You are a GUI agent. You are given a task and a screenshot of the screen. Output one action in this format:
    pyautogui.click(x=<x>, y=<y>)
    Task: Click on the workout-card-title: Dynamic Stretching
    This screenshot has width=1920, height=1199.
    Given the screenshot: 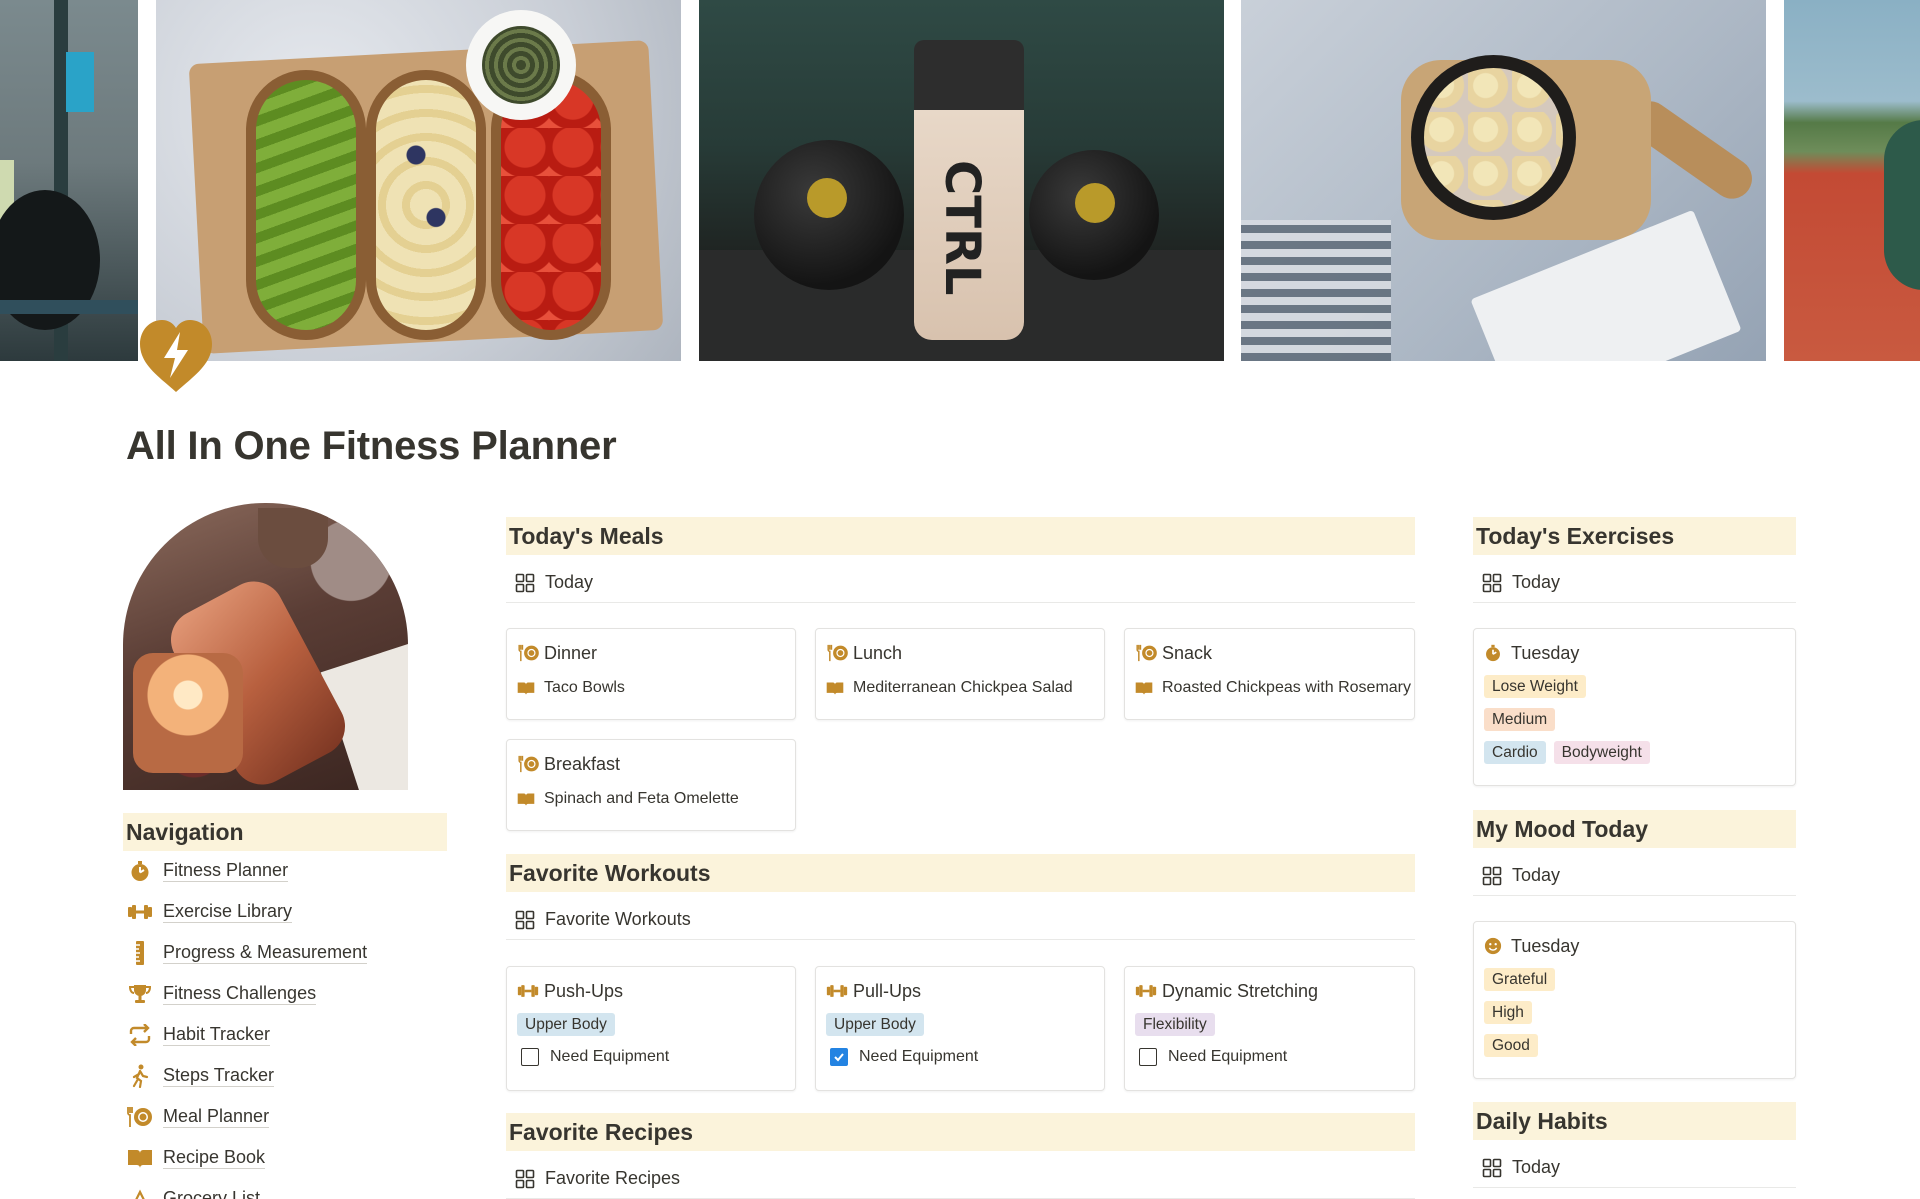 What is the action you would take?
    pyautogui.click(x=1240, y=990)
    